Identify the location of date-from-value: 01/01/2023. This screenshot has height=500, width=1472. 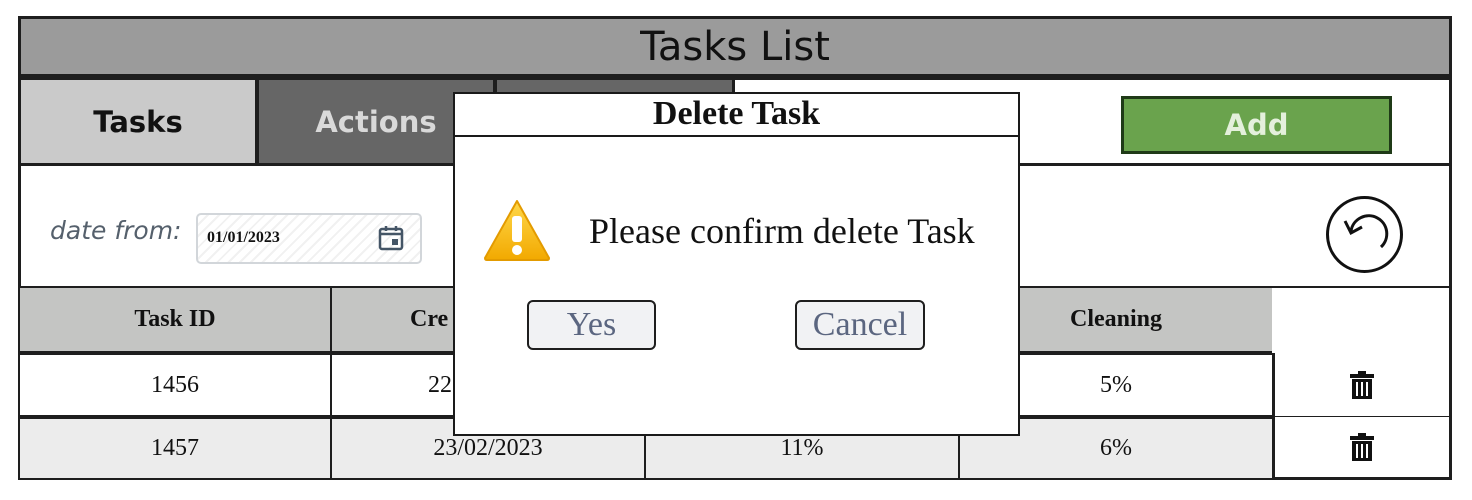
(243, 237).